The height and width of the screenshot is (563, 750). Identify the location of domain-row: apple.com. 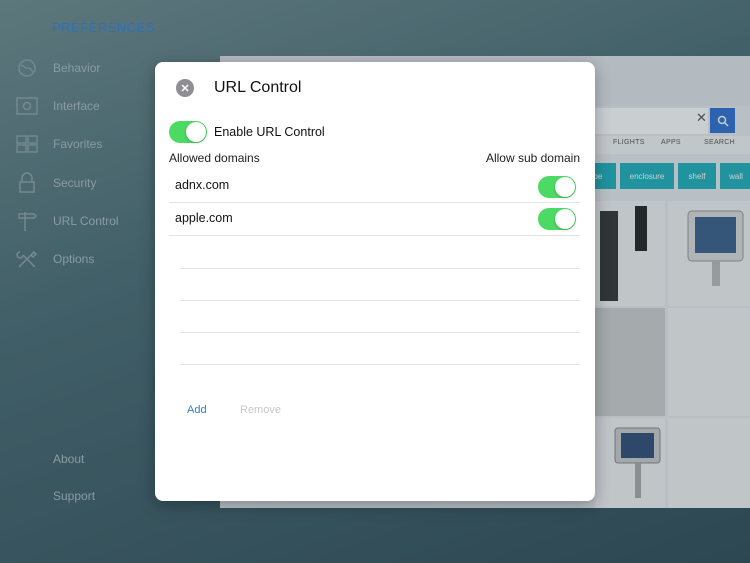
(374, 219).